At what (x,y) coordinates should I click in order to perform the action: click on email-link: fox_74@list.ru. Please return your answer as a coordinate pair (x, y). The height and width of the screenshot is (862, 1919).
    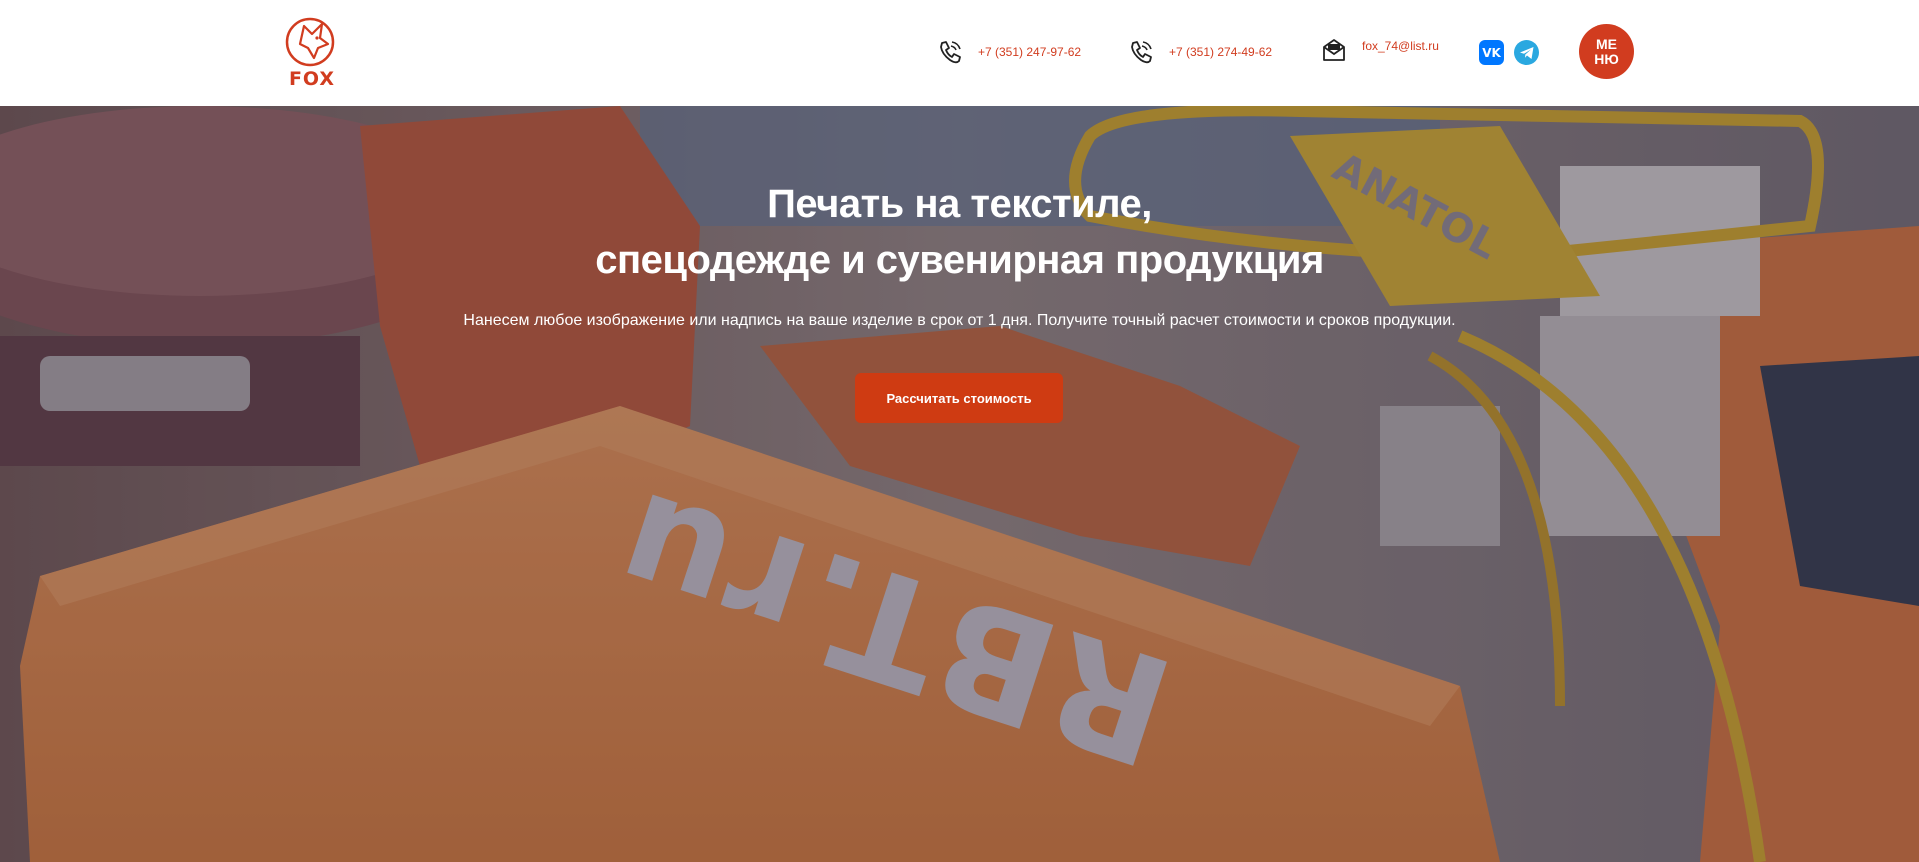
    Looking at the image, I should click on (1379, 50).